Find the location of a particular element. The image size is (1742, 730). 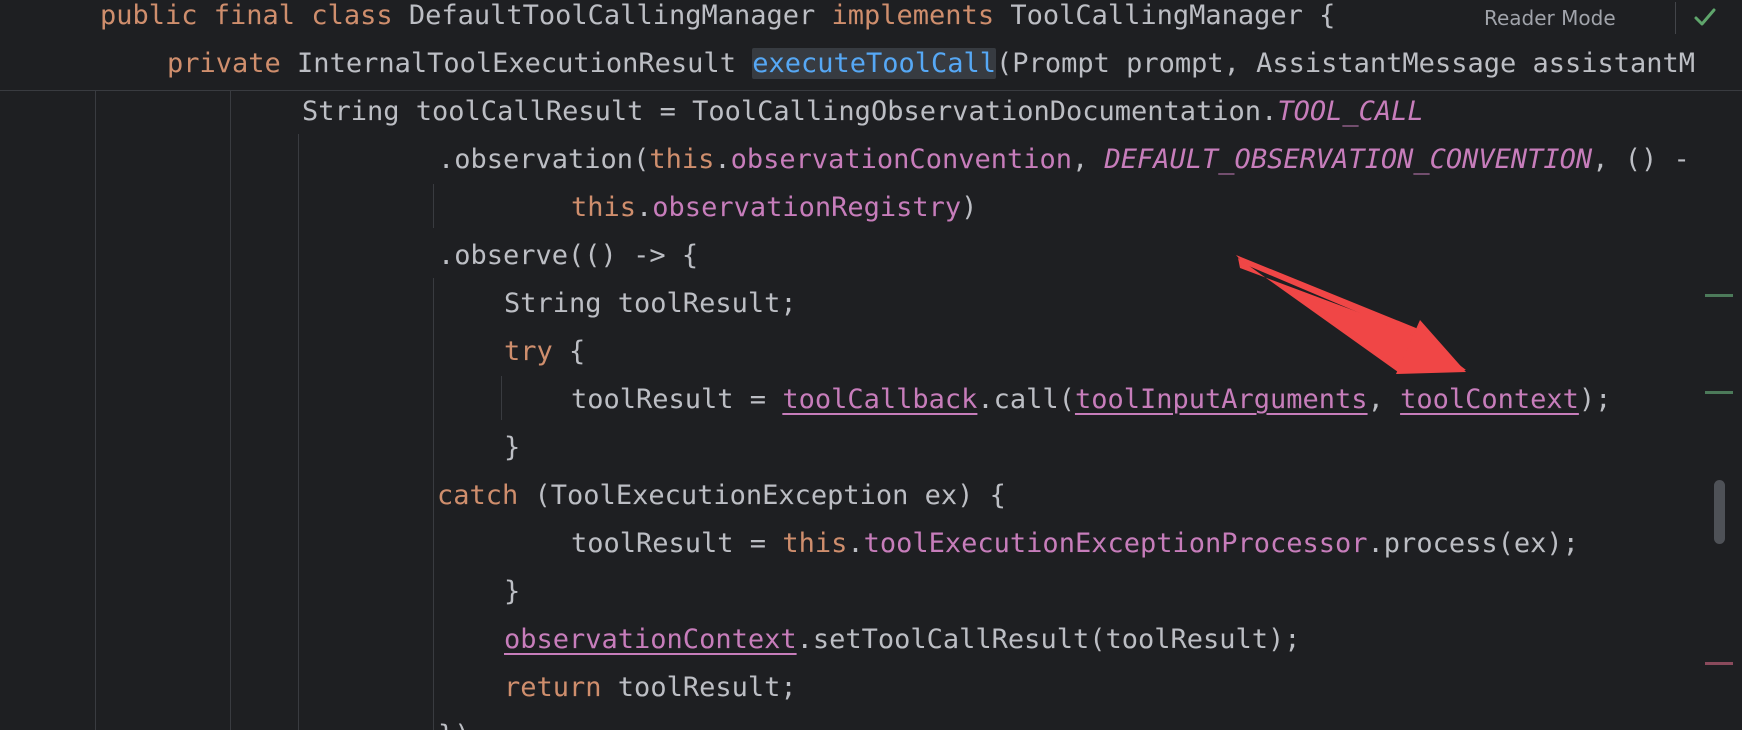

catch-keyword: catch is located at coordinates (478, 495).